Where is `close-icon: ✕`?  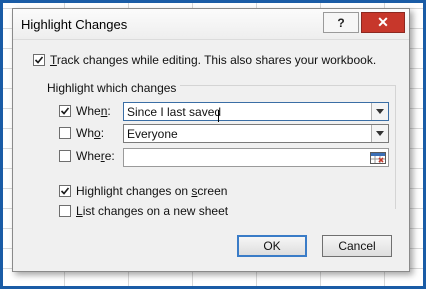
close-icon: ✕ is located at coordinates (383, 22).